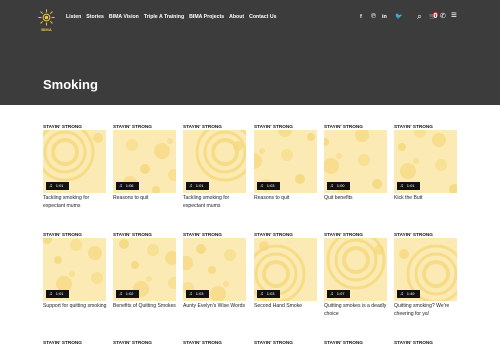 Image resolution: width=500 pixels, height=348 pixels. I want to click on card-thumbnail: ♫ 1:02, so click(144, 269).